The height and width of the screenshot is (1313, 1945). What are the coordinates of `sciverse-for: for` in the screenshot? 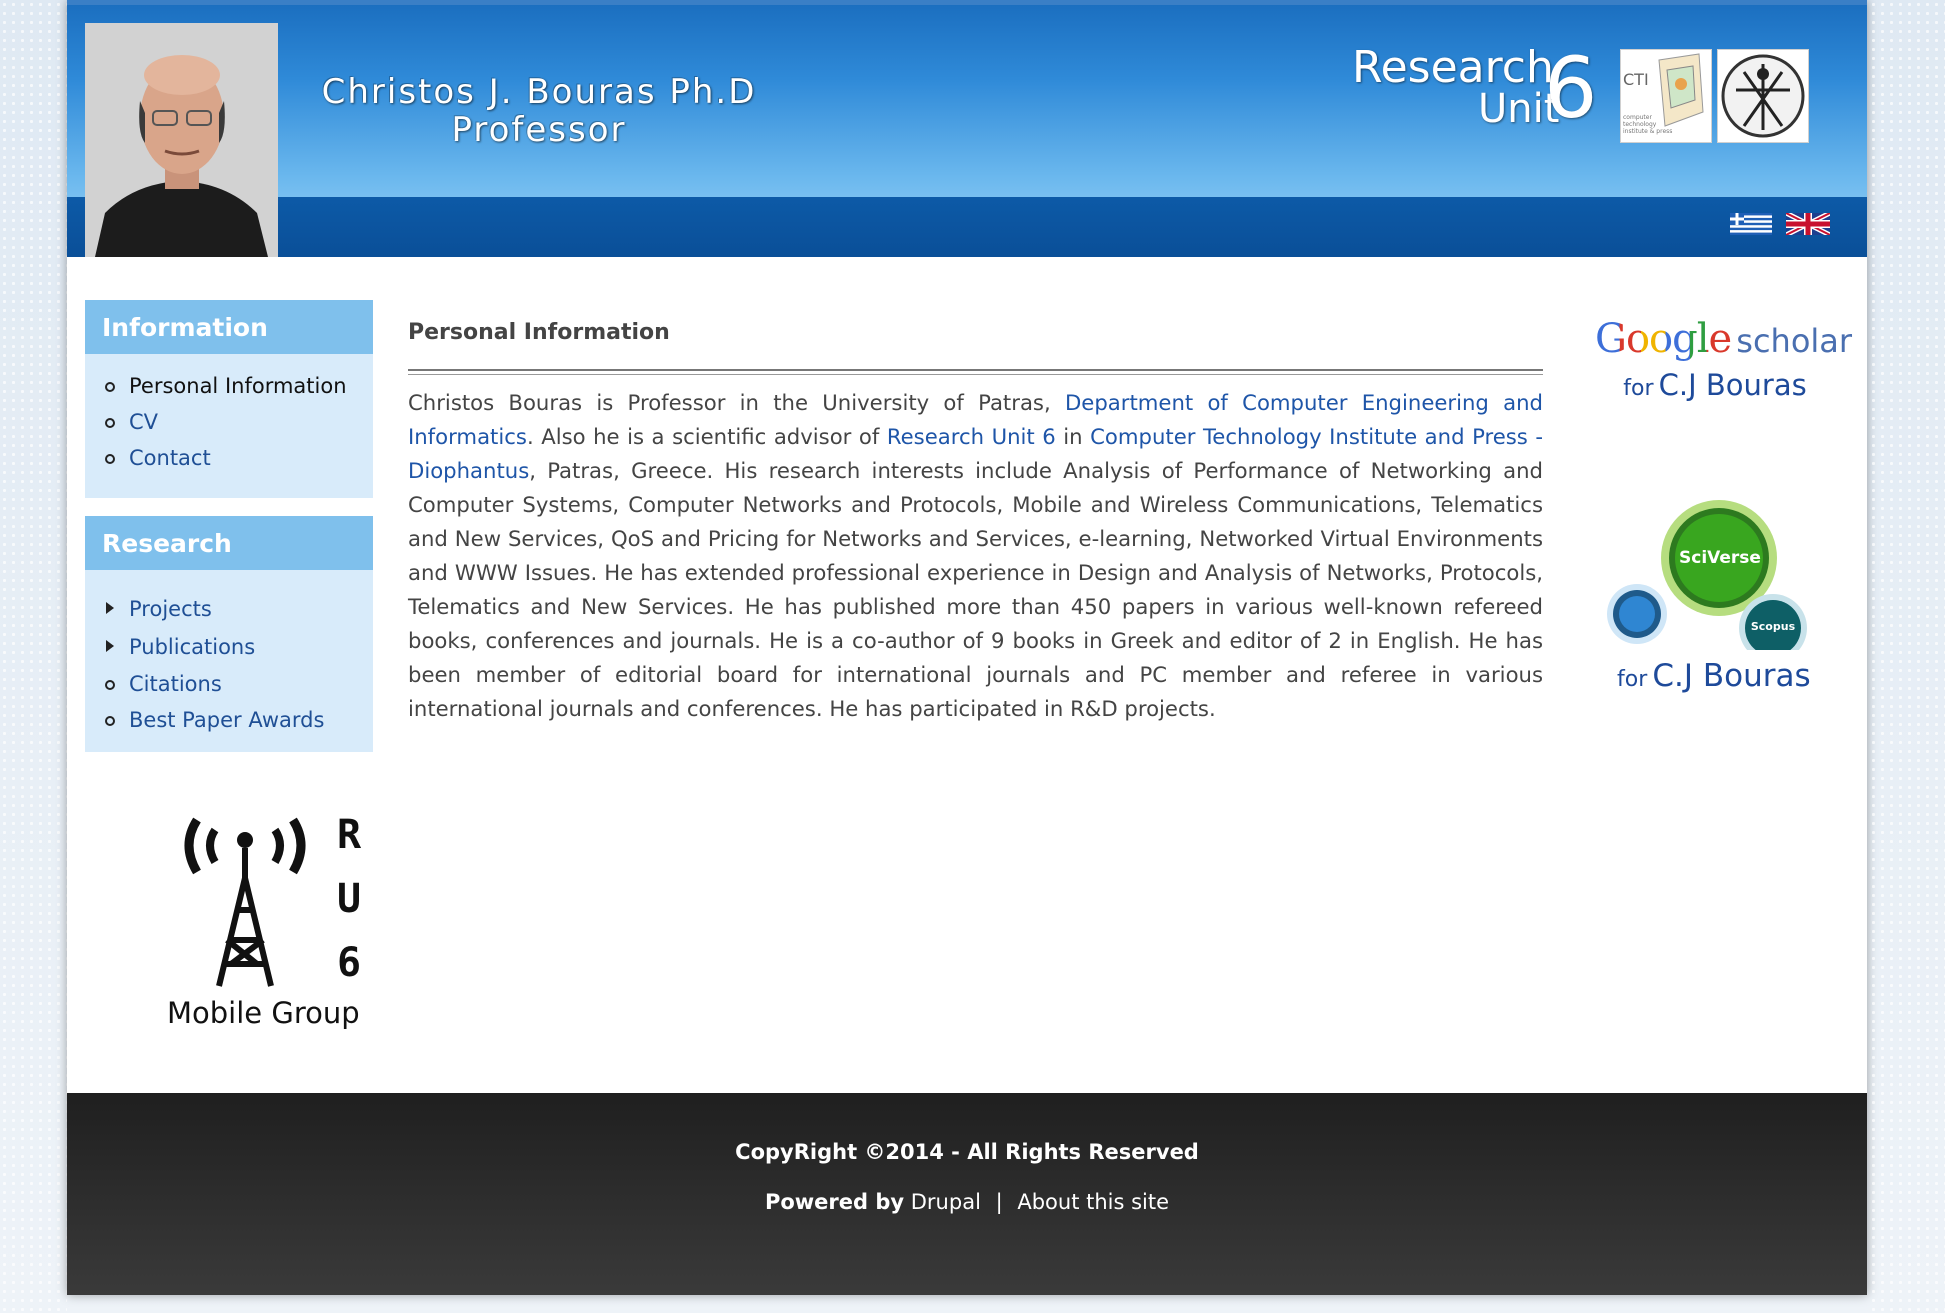 It's located at (1632, 679).